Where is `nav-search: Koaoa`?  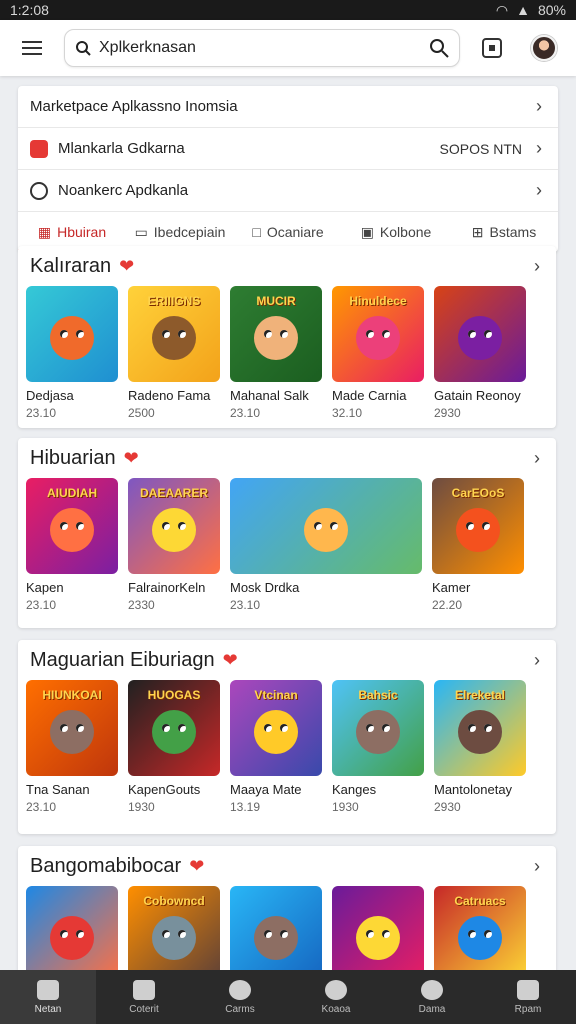
nav-search: Koaoa is located at coordinates (336, 997).